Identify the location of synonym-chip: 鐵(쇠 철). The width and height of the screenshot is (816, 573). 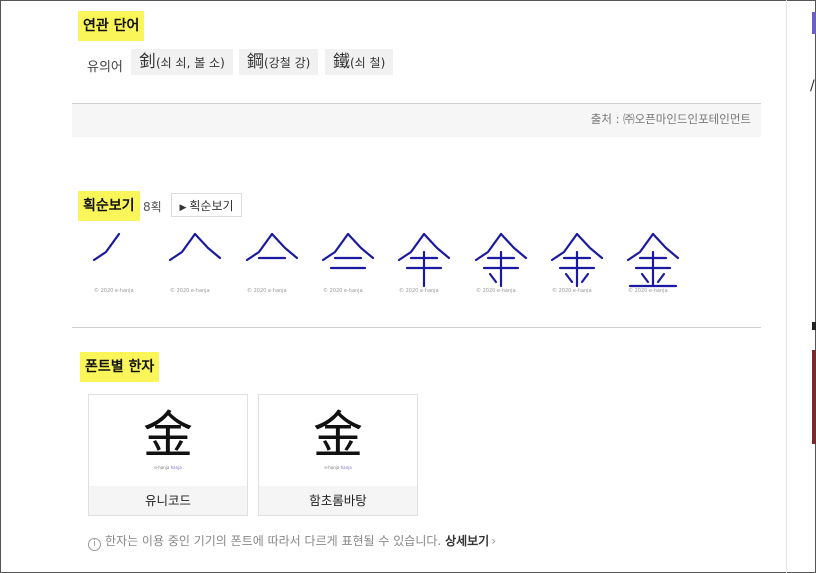
(359, 62).